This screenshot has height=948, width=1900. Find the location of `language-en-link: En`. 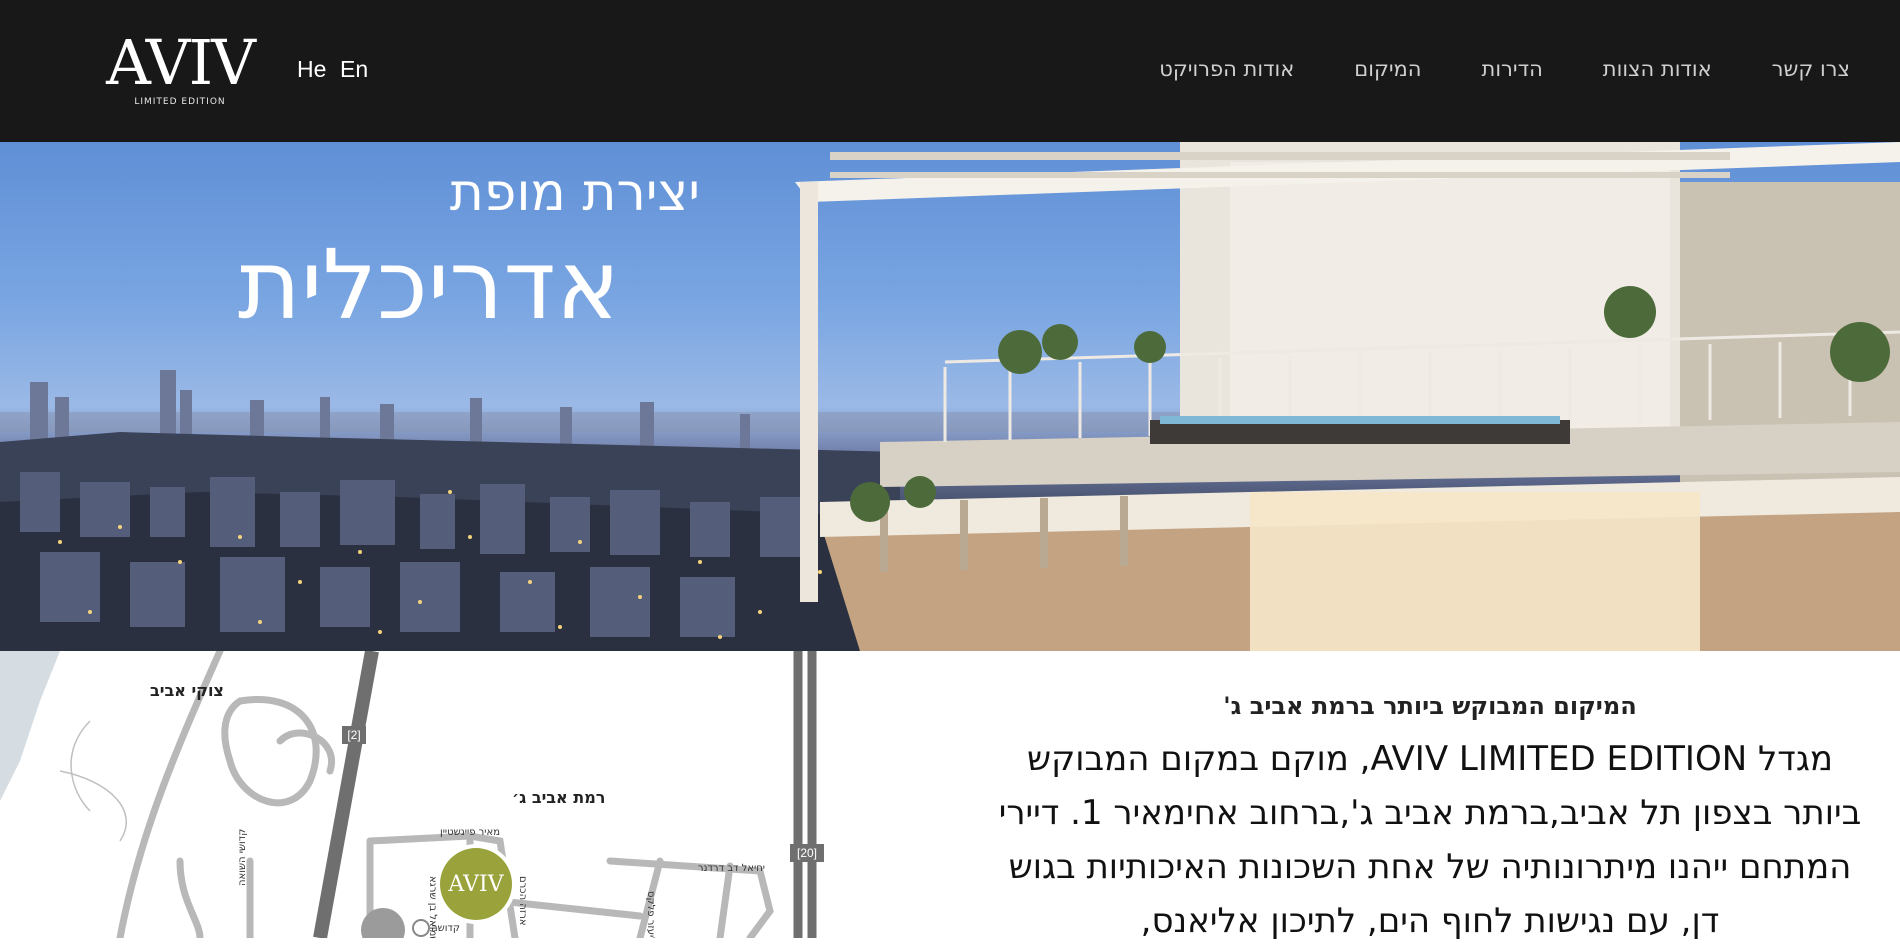

language-en-link: En is located at coordinates (354, 69).